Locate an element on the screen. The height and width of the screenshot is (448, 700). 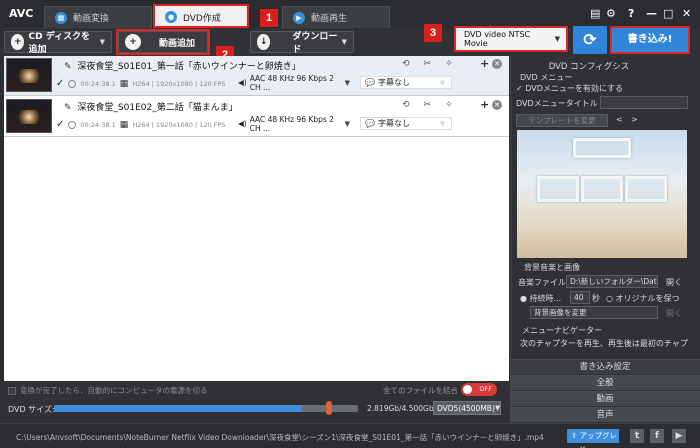
menu-navigator-text: 次のチャプターを再生、再生後は最初のチャプ is located at coordinates (604, 343).